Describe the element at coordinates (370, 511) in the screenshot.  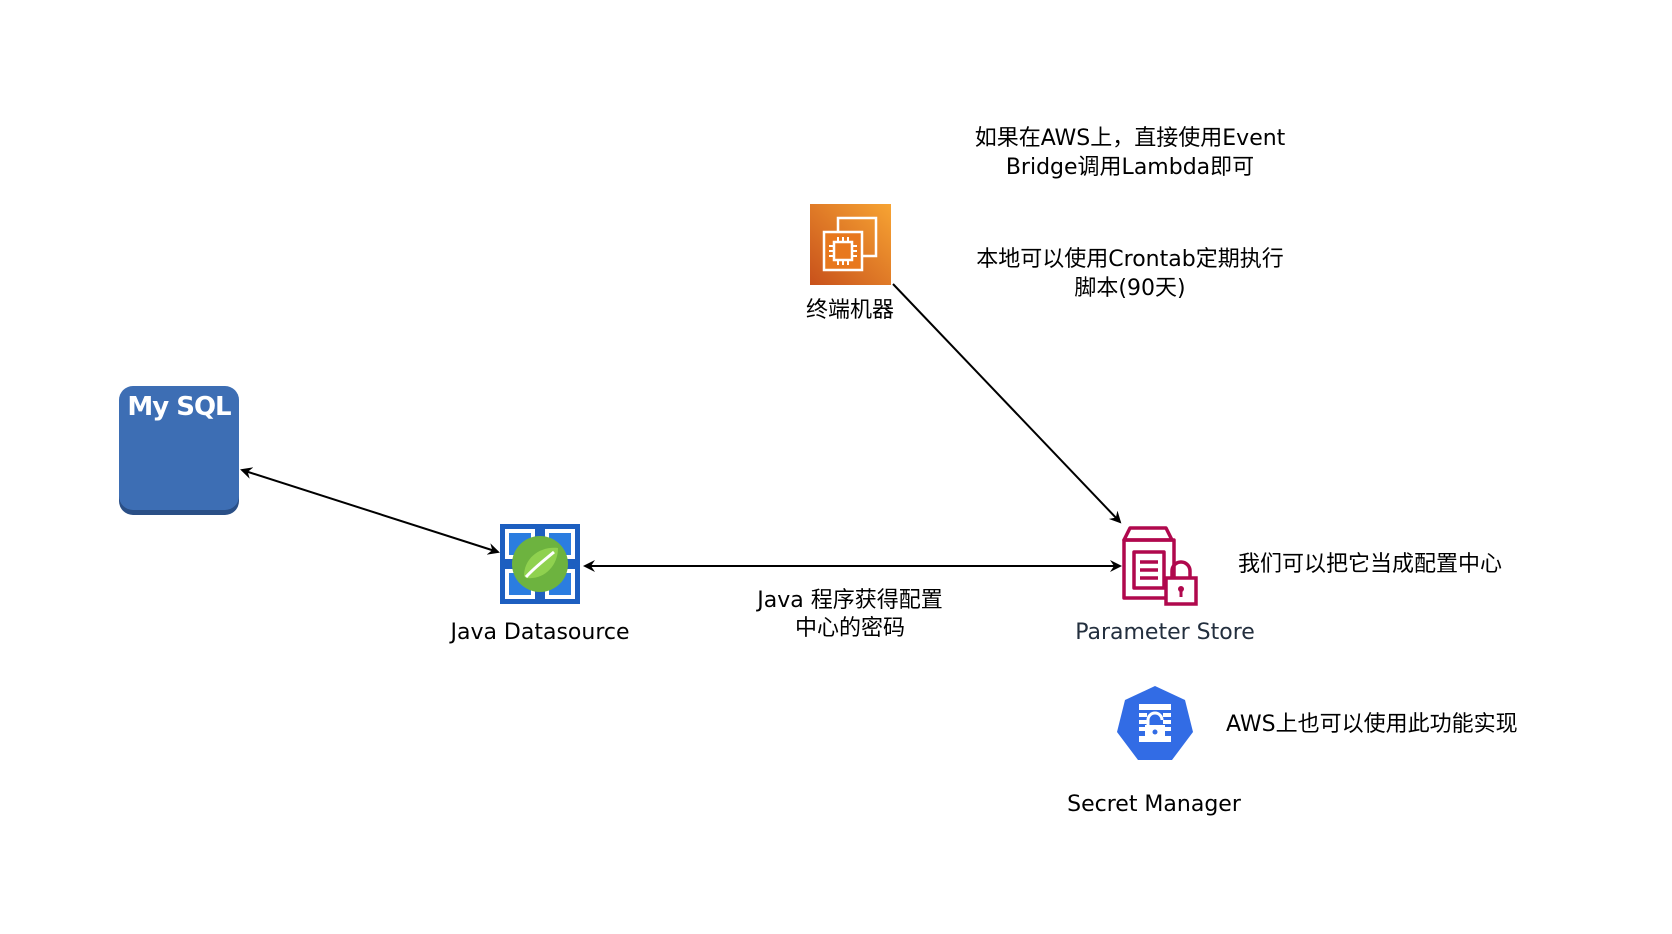
I see `mysql-java-edge` at that location.